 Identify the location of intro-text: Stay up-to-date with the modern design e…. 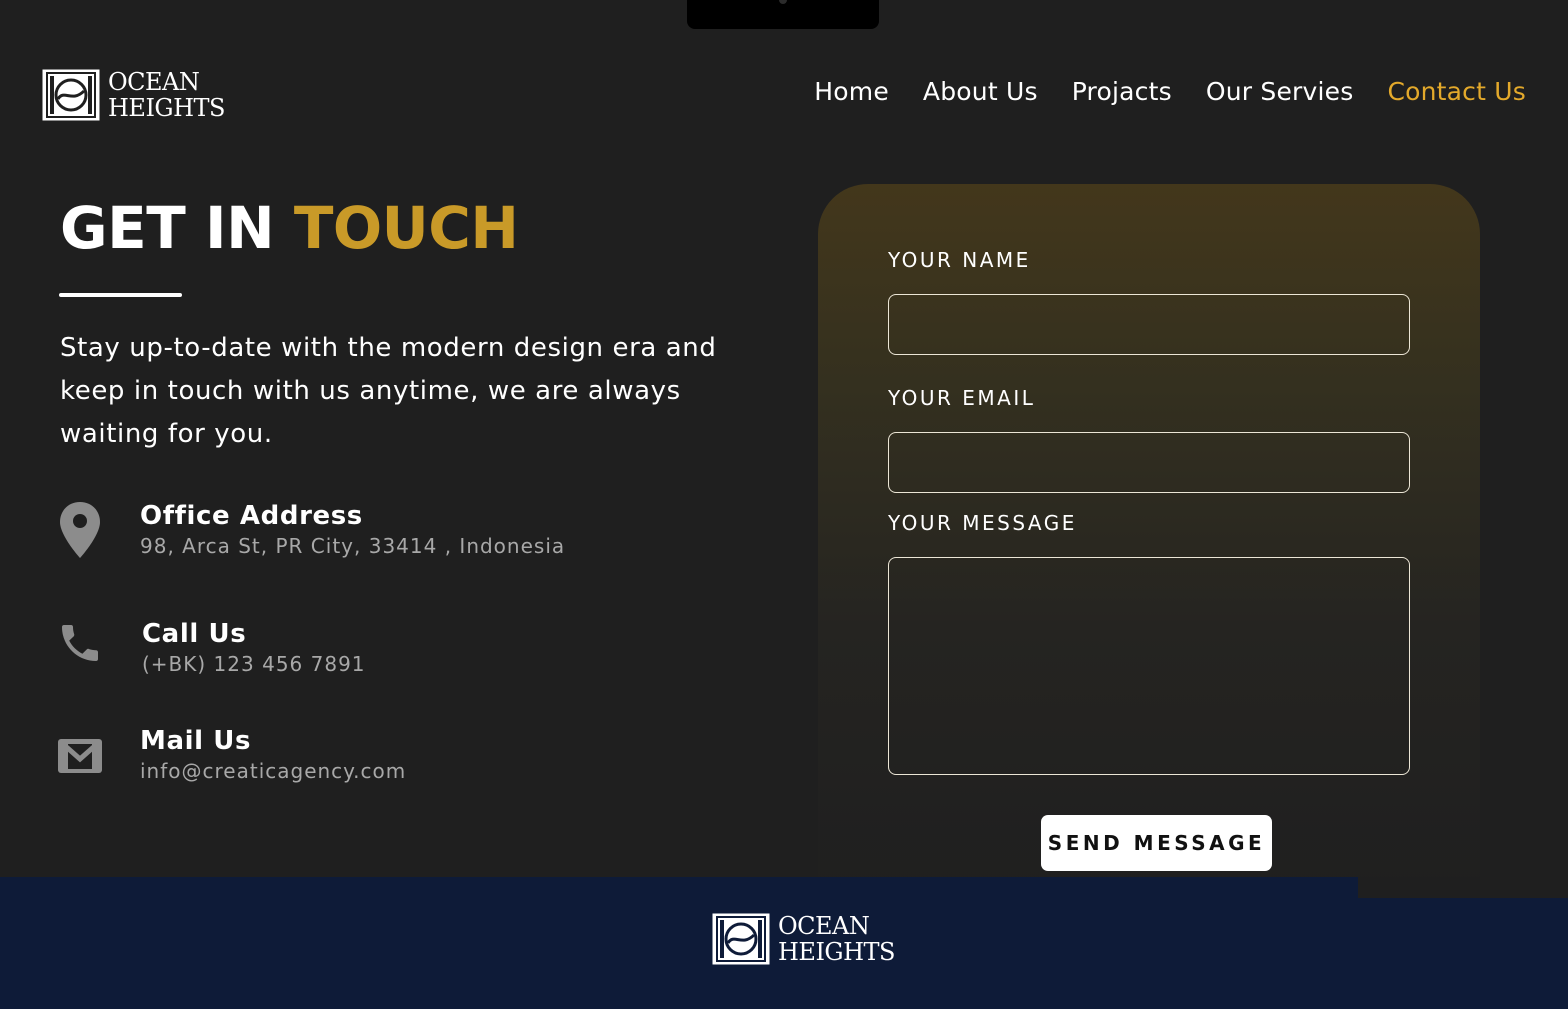
(388, 391).